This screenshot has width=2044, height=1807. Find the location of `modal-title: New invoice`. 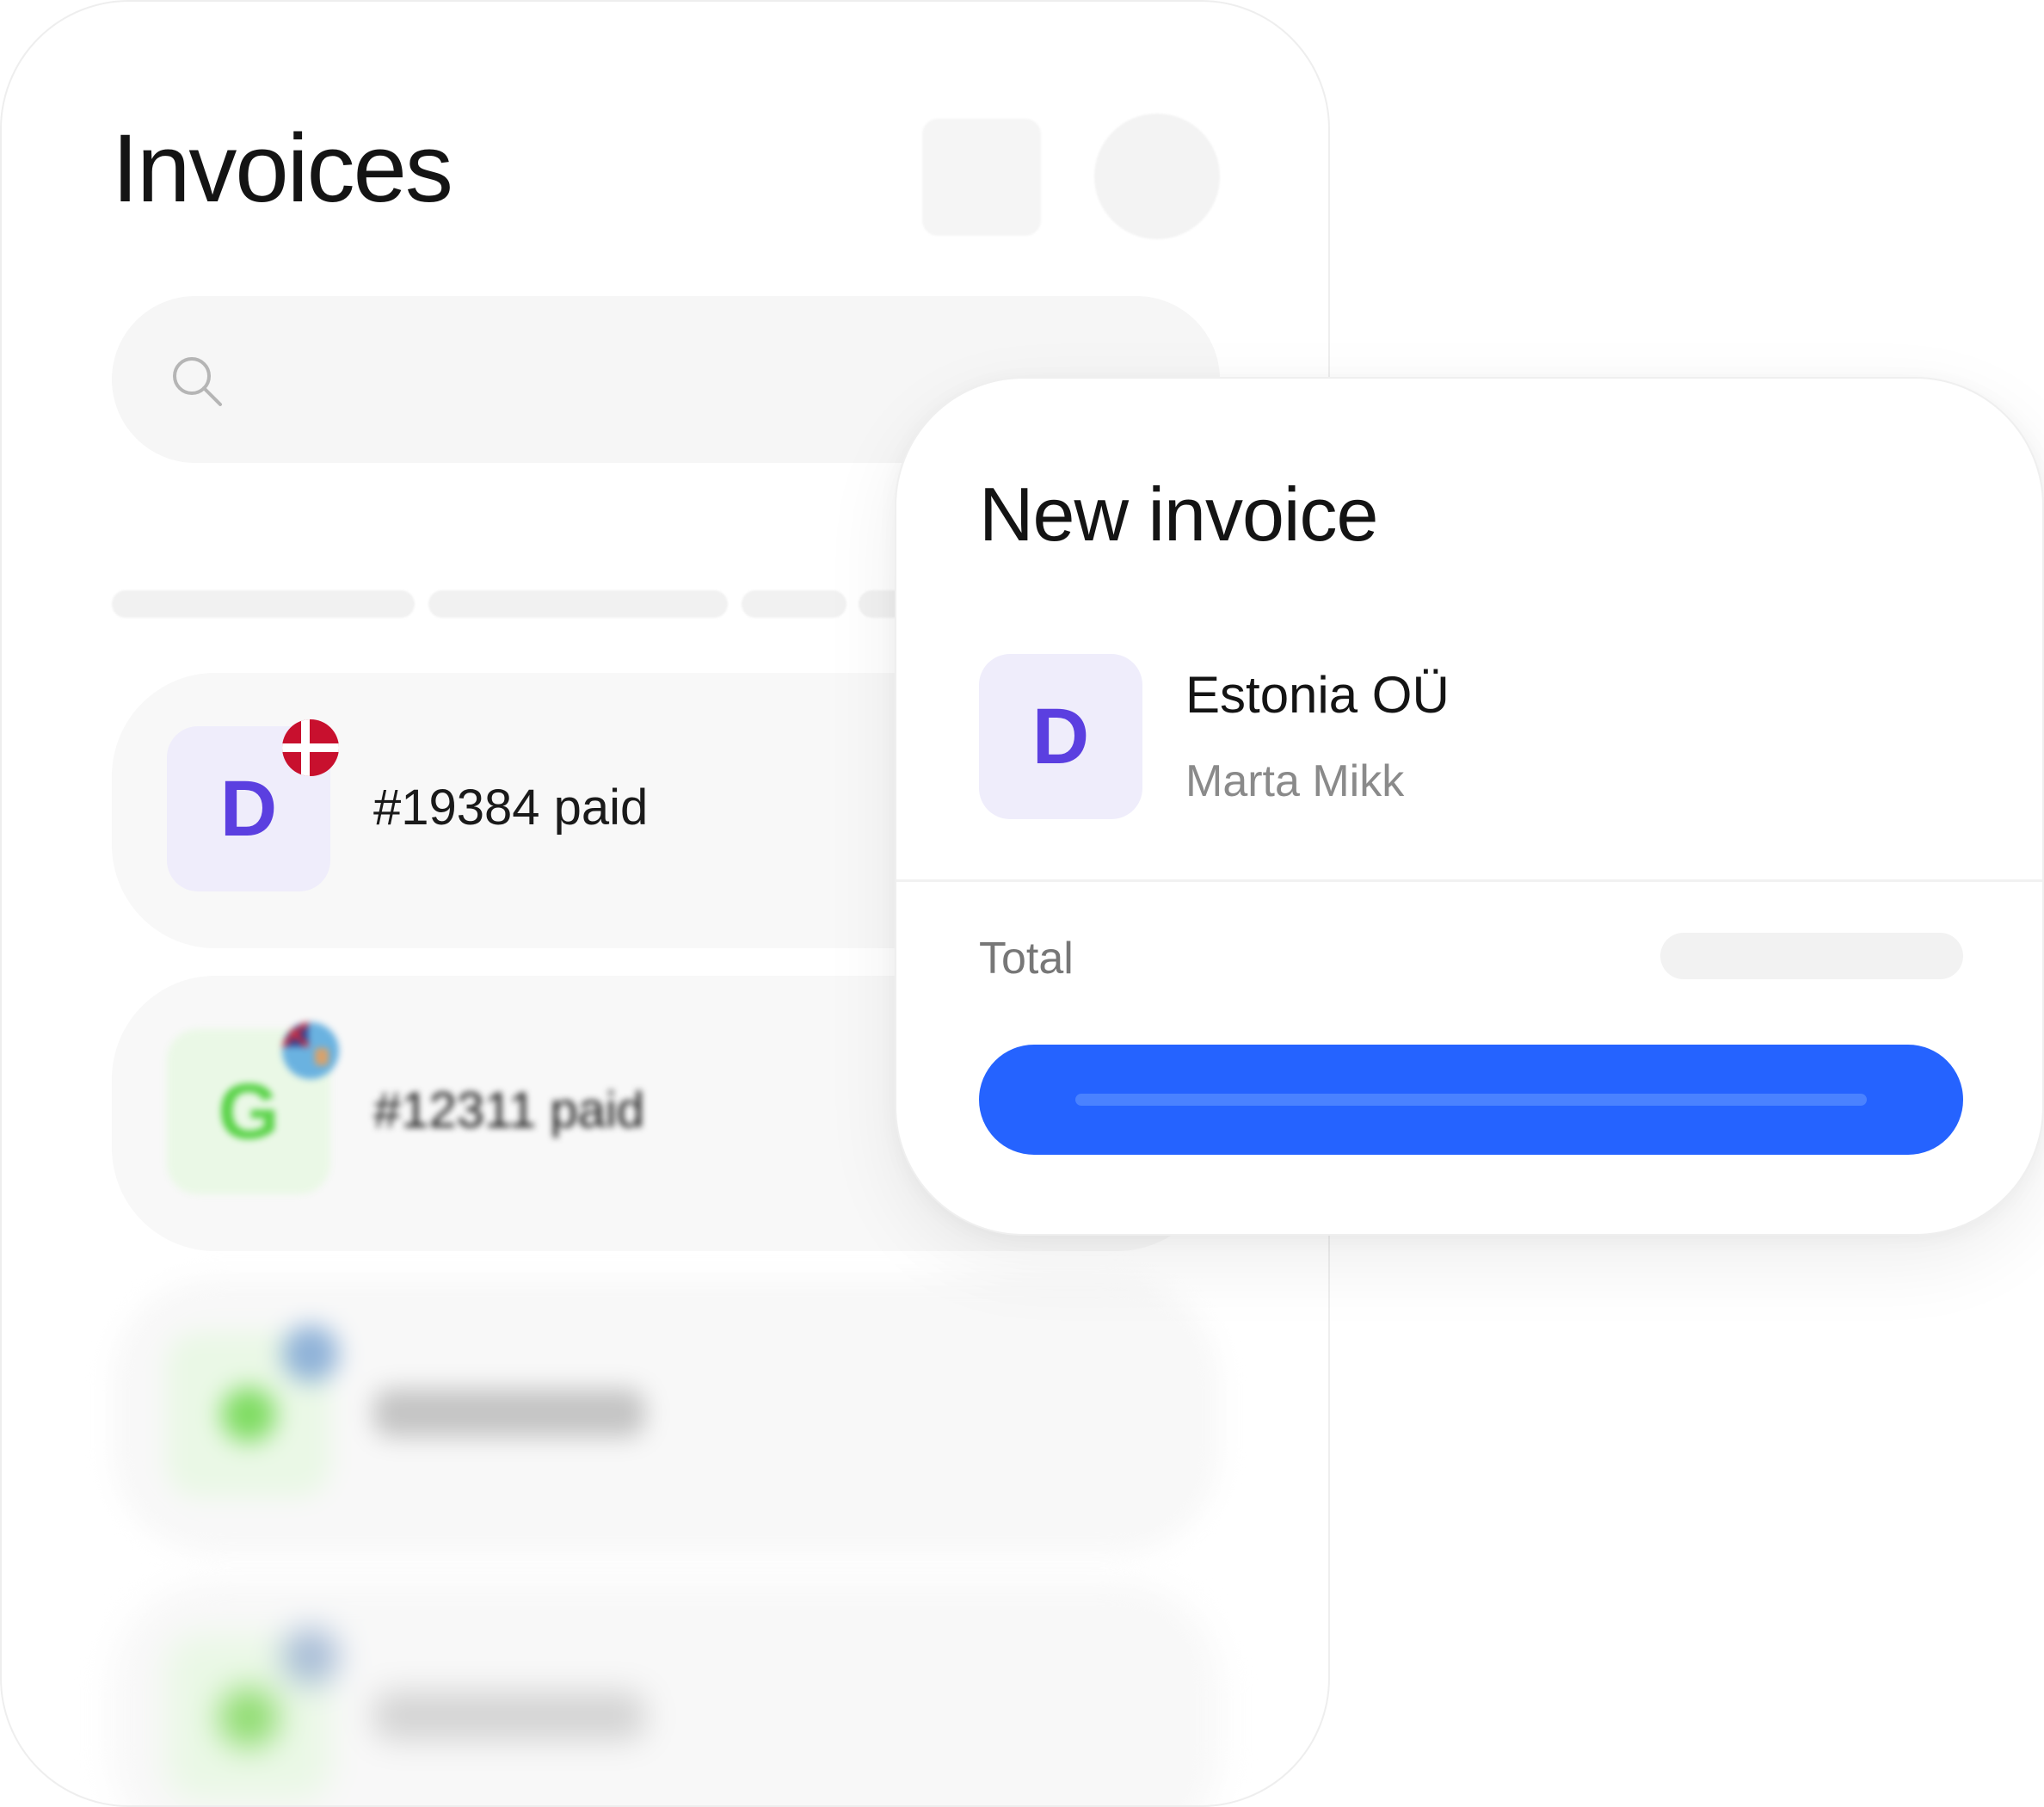

modal-title: New invoice is located at coordinates (1178, 514).